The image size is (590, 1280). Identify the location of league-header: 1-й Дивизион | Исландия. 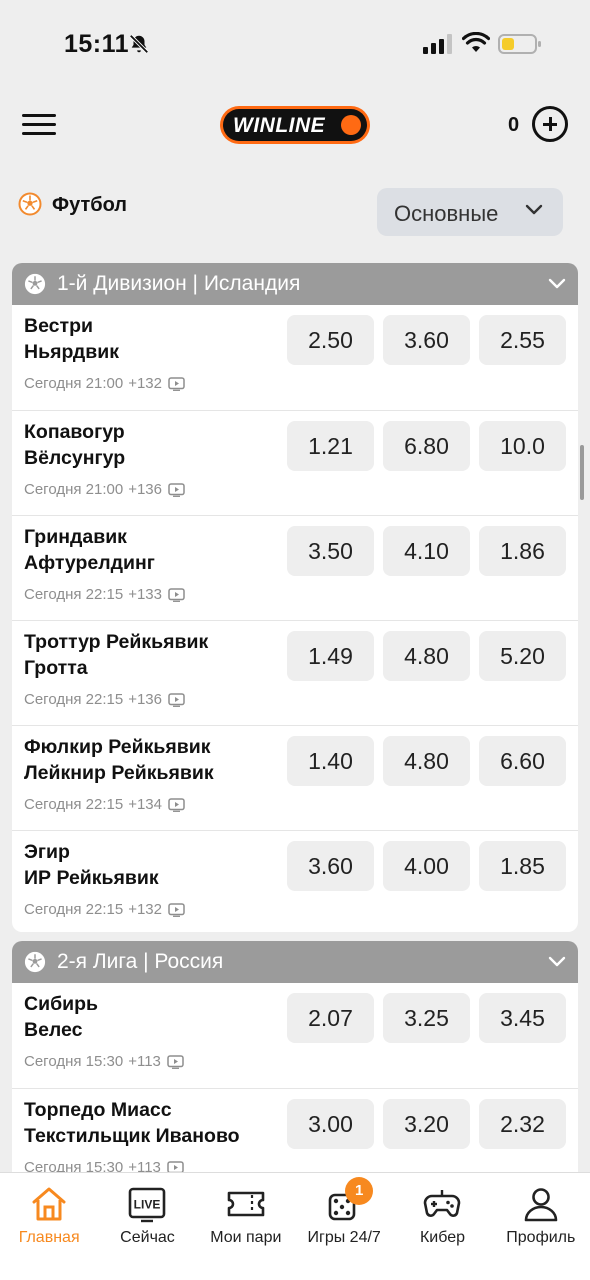
(295, 284).